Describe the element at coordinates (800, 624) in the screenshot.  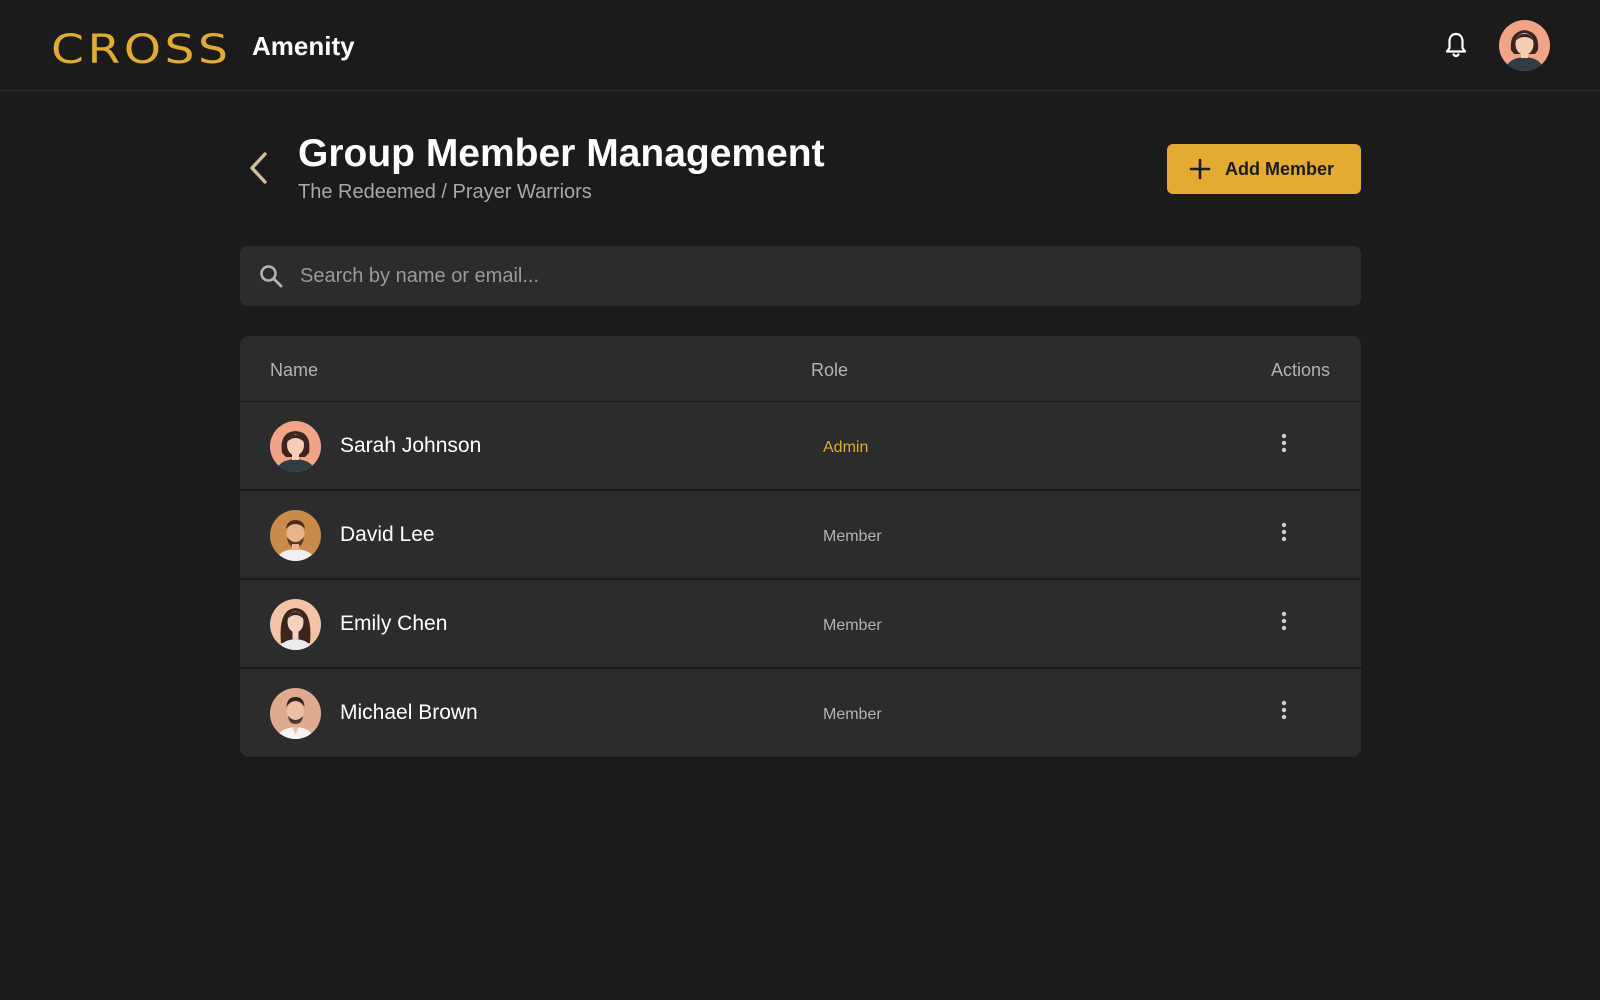
I see `table-row: Emily Chen Member` at that location.